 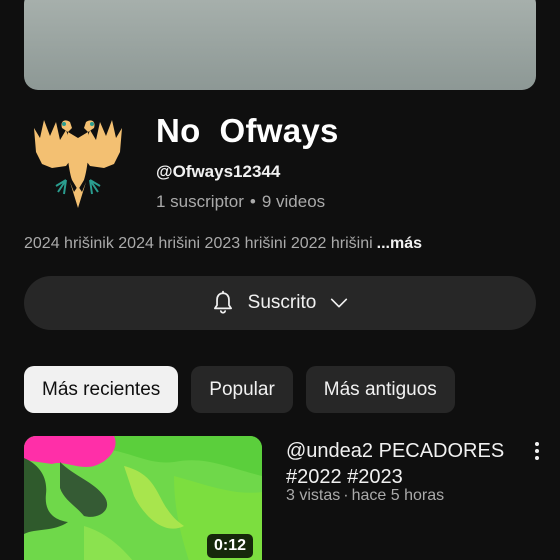 What do you see at coordinates (293, 201) in the screenshot?
I see `video-count: 9 videos` at bounding box center [293, 201].